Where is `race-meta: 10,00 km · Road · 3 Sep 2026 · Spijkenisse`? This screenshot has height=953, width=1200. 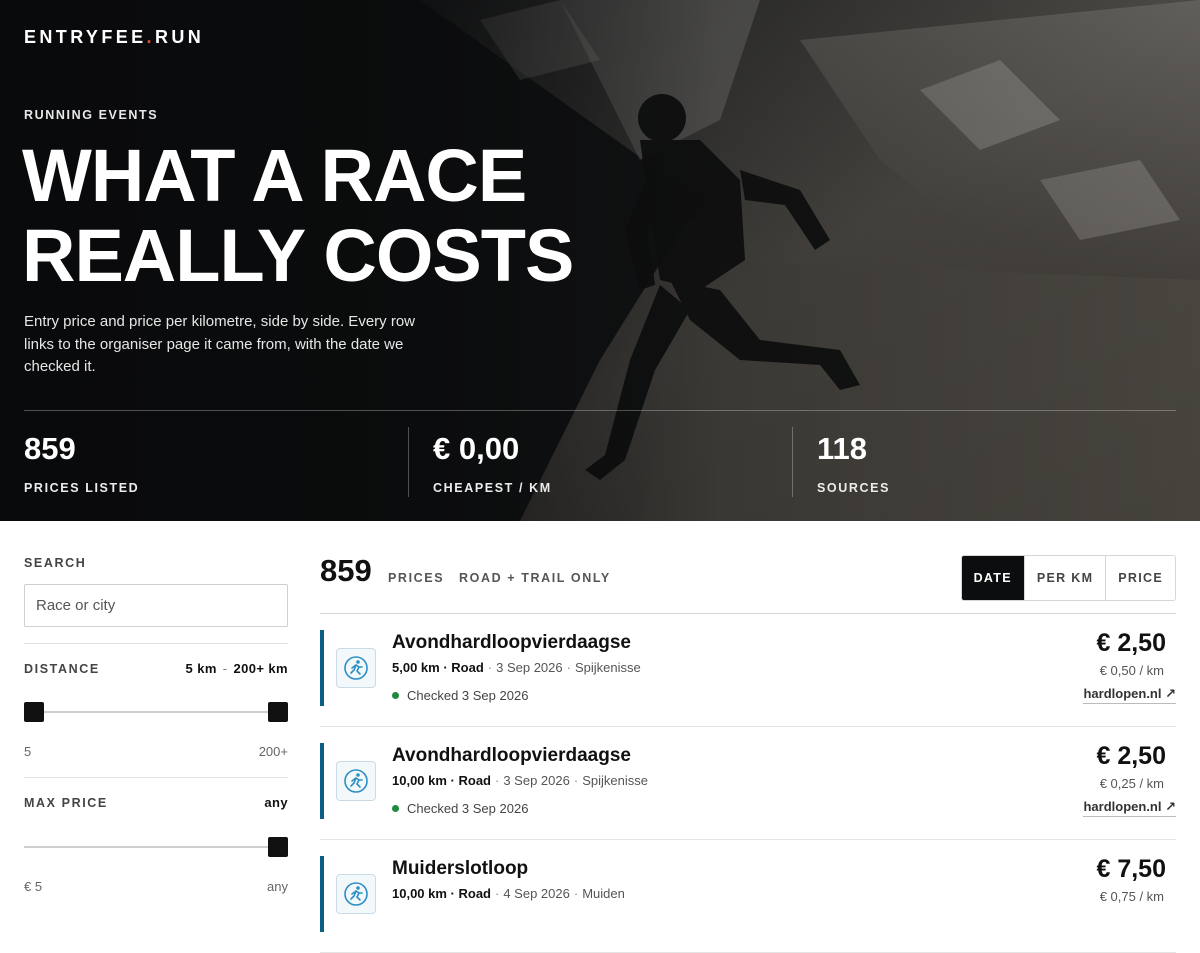
race-meta: 10,00 km · Road · 3 Sep 2026 · Spijkenisse is located at coordinates (520, 780).